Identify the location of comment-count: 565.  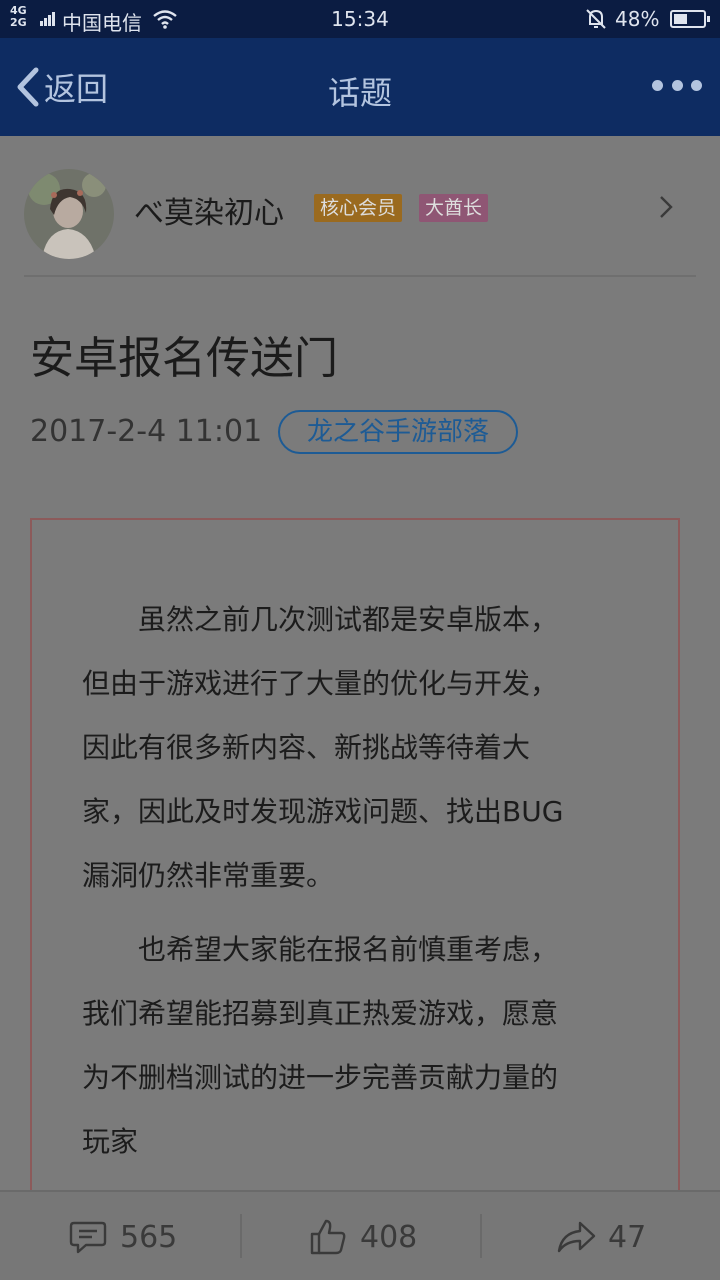
(149, 1237).